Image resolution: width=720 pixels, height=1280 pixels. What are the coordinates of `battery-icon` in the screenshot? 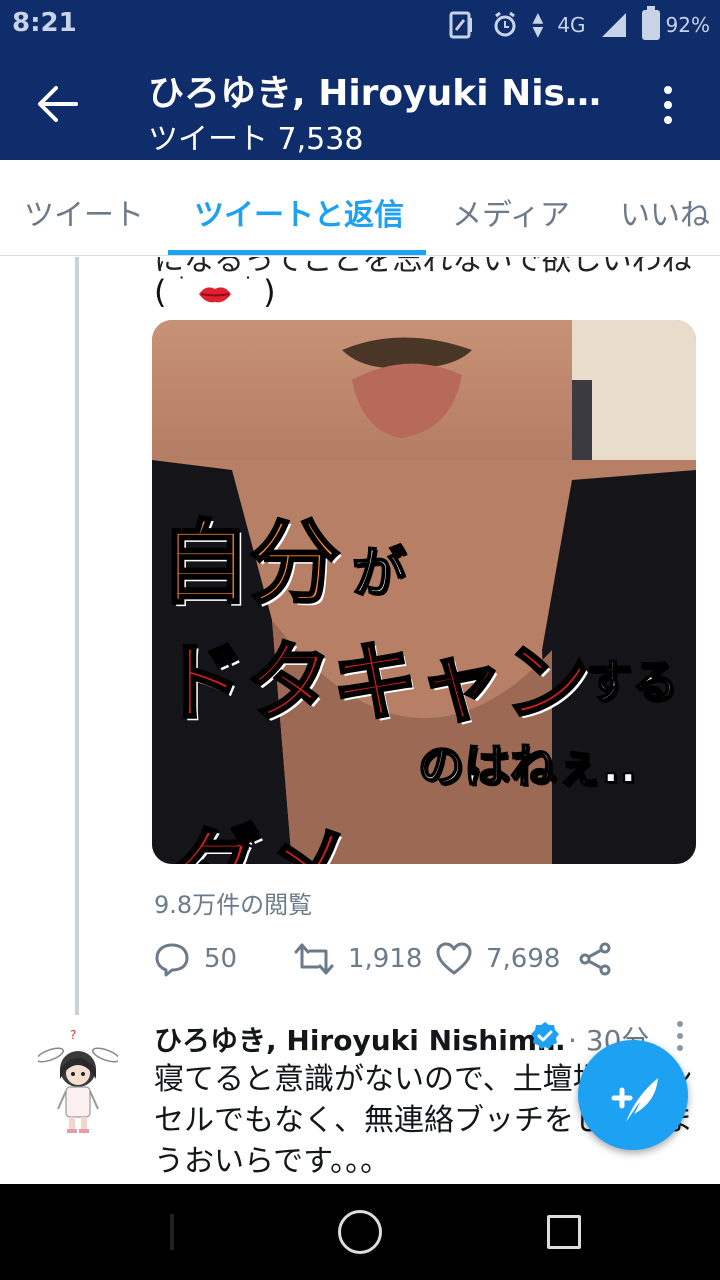 It's located at (650, 23).